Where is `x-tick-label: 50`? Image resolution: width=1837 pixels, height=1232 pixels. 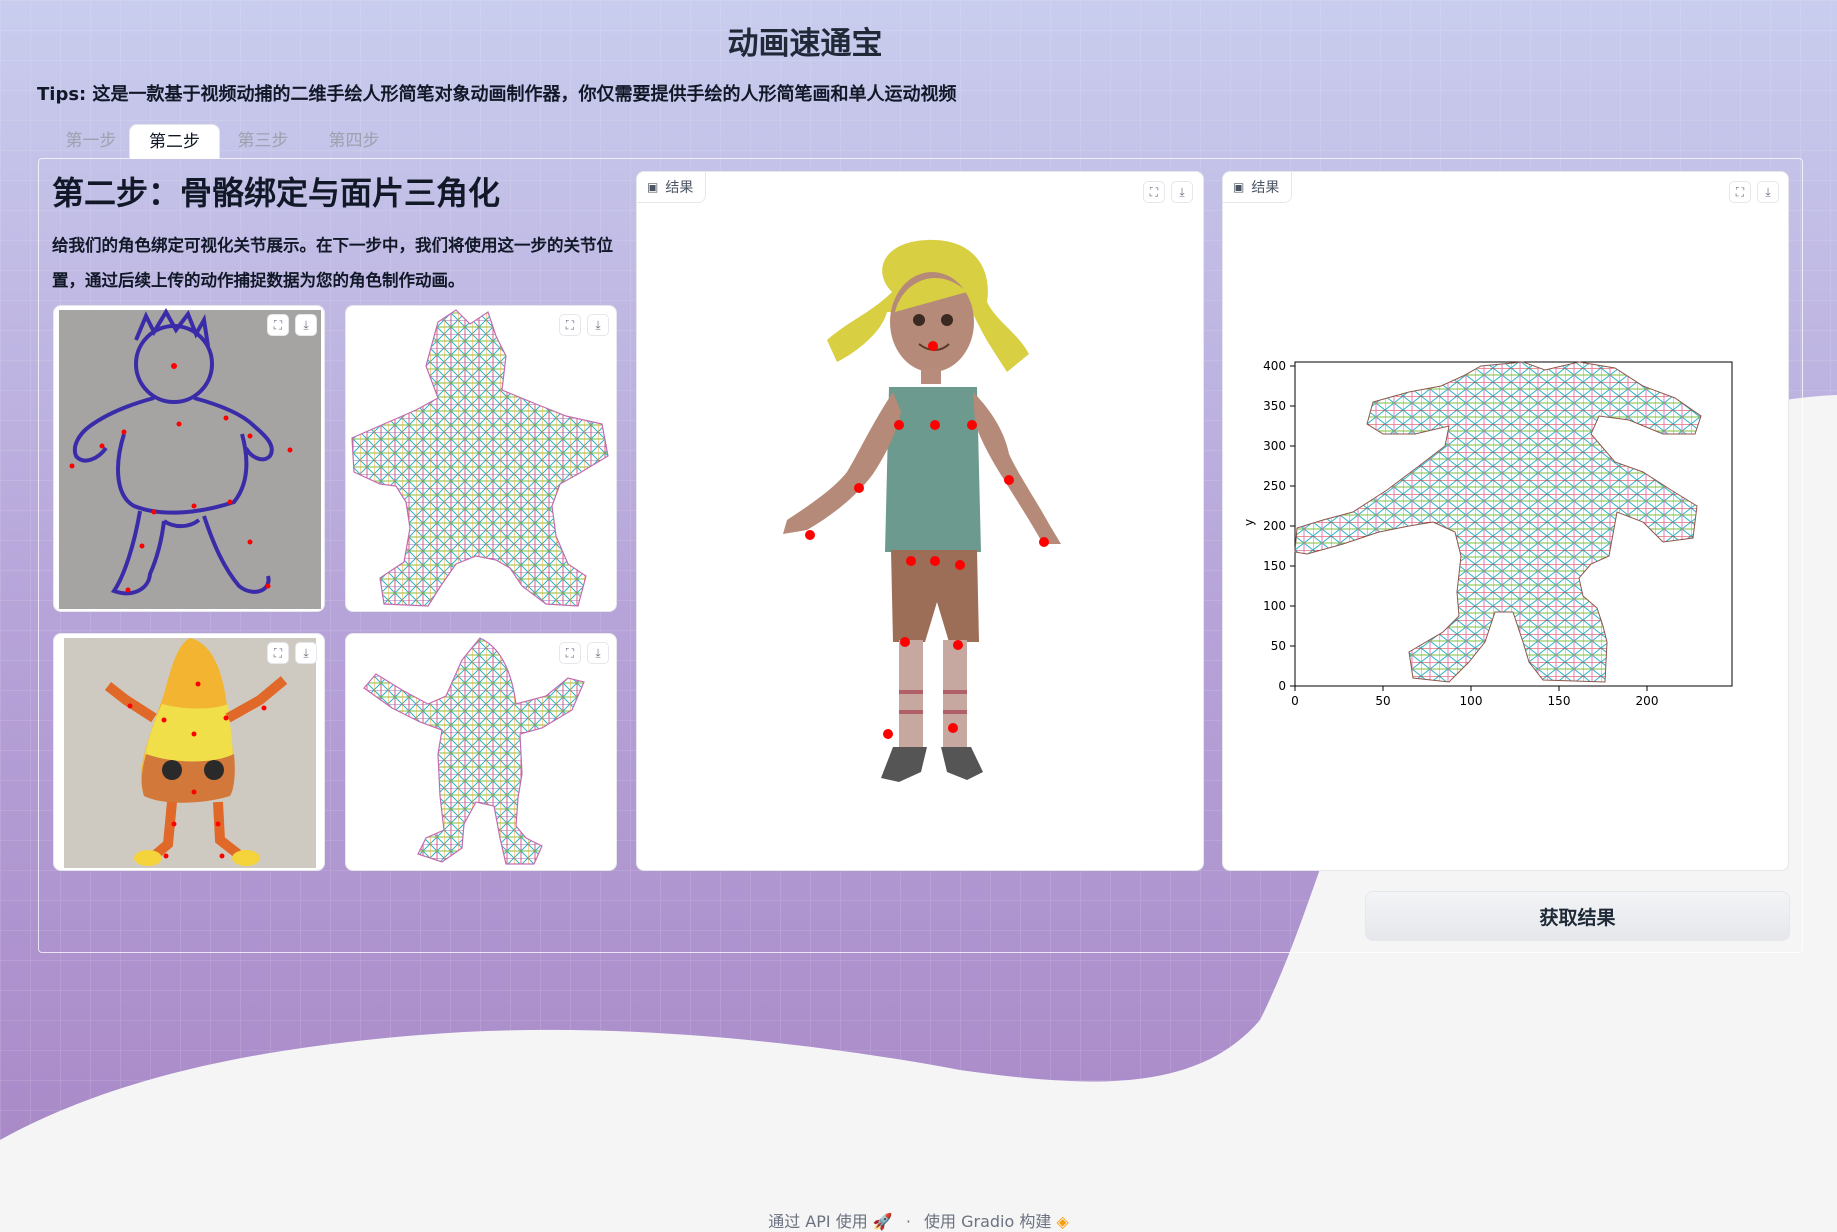 x-tick-label: 50 is located at coordinates (1382, 701).